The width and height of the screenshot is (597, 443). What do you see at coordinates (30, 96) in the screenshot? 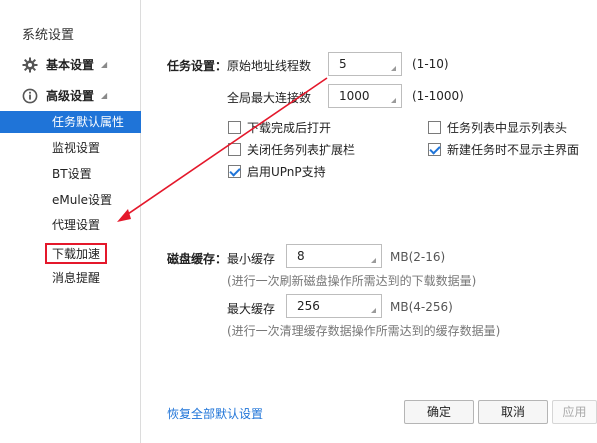
I see `info-icon` at bounding box center [30, 96].